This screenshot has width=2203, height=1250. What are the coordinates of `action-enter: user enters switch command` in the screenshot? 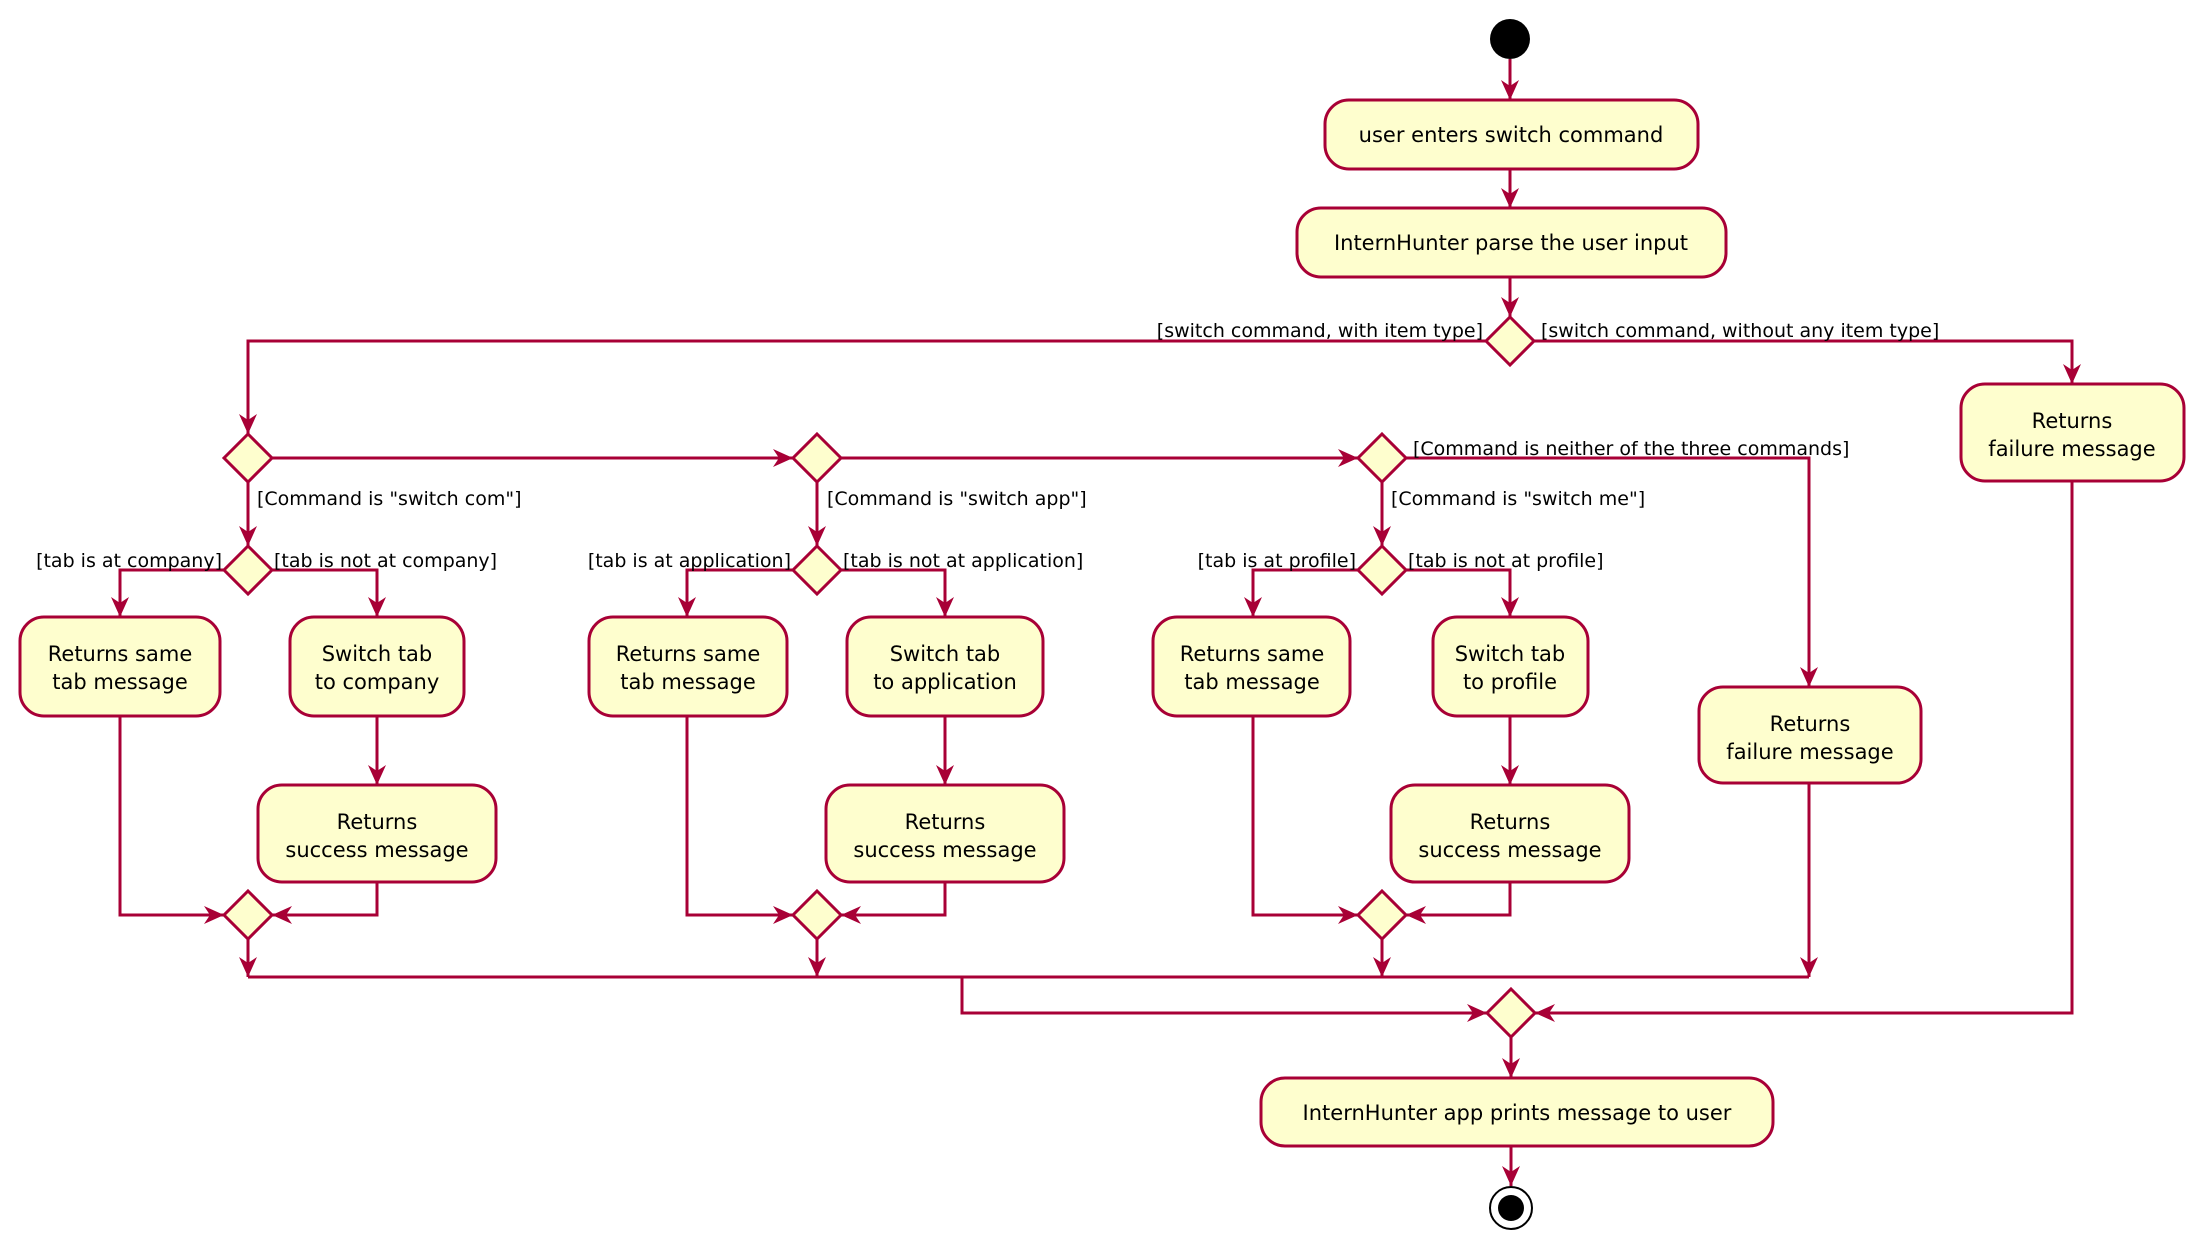 It's located at (1511, 134).